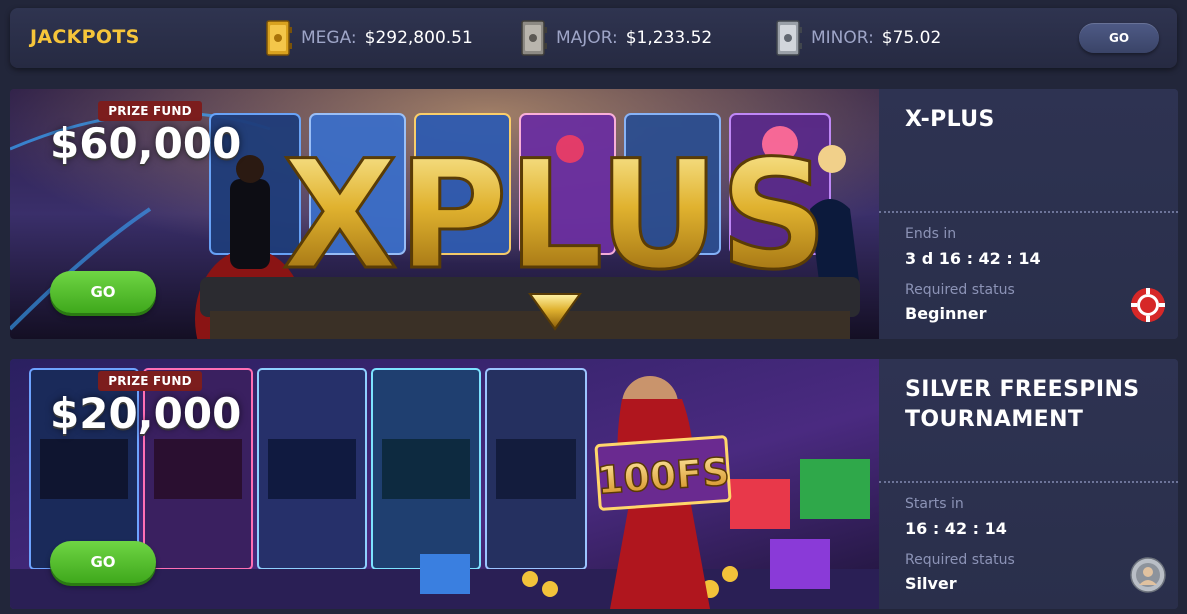 The image size is (1187, 614). What do you see at coordinates (934, 504) in the screenshot?
I see `time-label: Starts in` at bounding box center [934, 504].